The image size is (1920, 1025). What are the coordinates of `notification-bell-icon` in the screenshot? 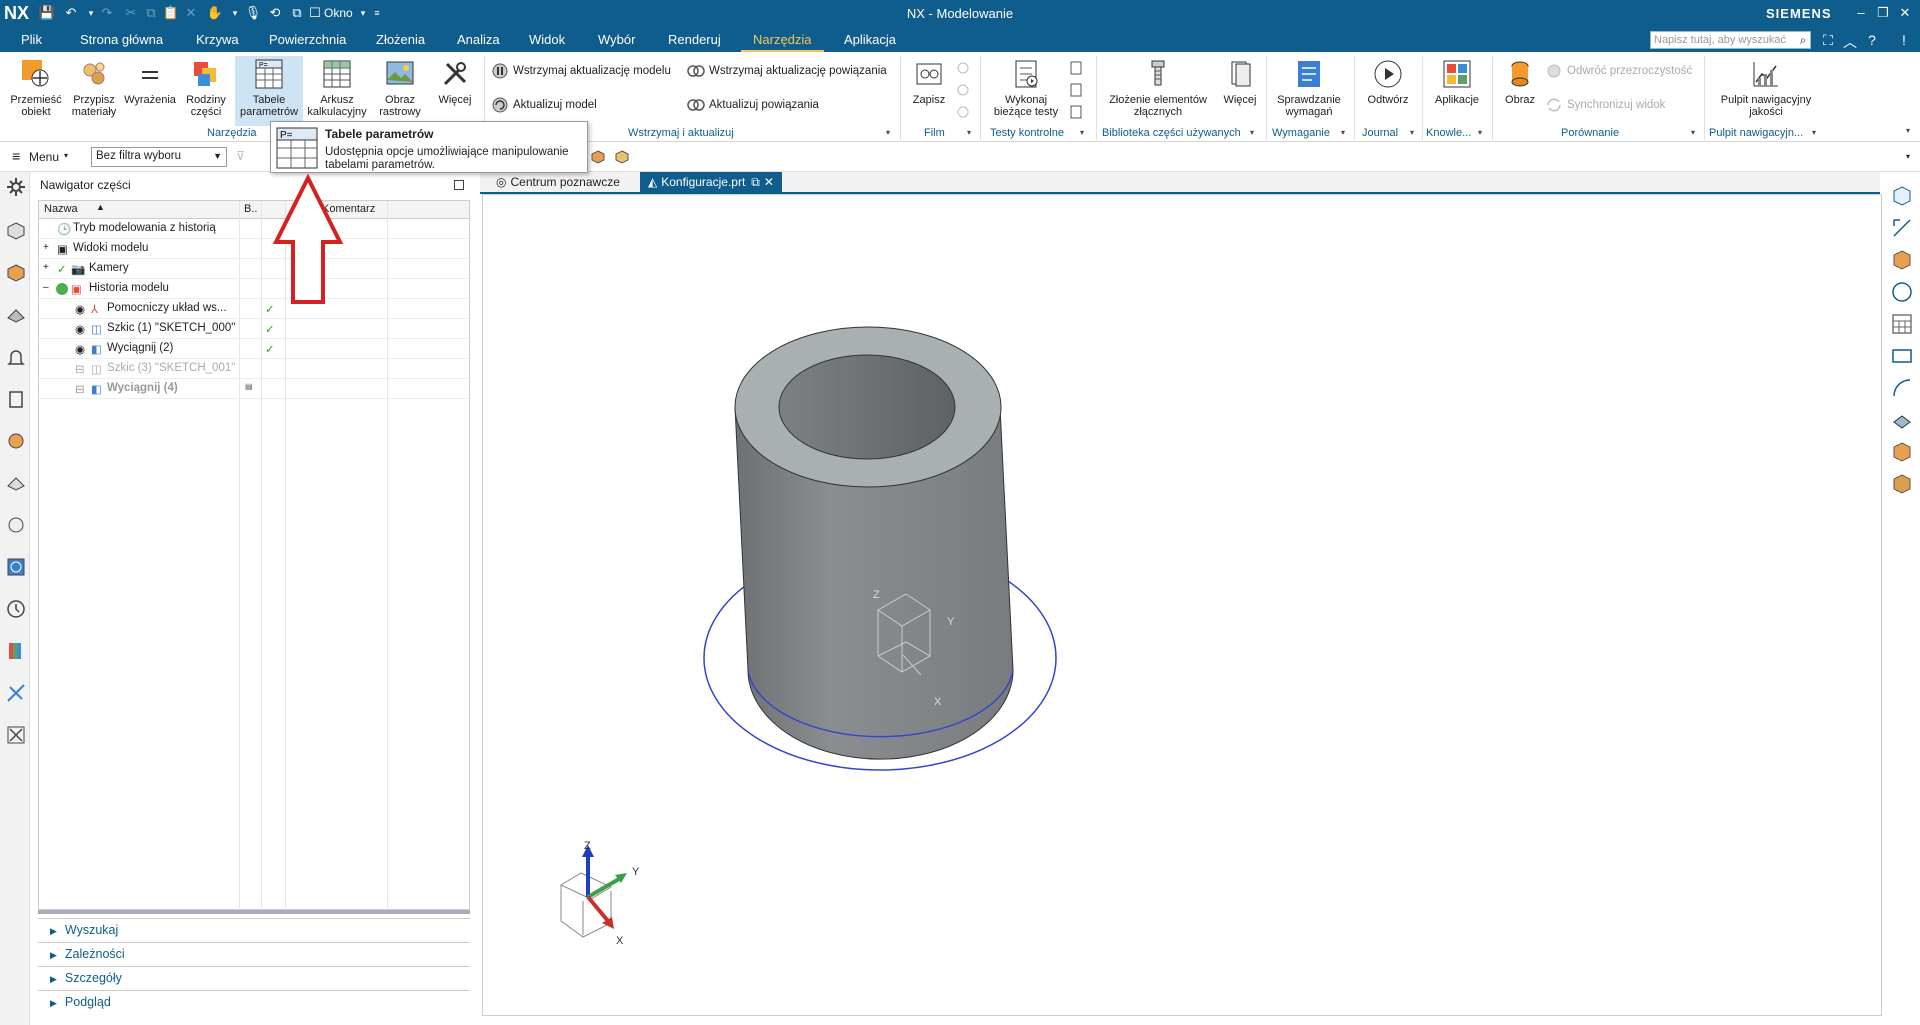 It's located at (16, 357).